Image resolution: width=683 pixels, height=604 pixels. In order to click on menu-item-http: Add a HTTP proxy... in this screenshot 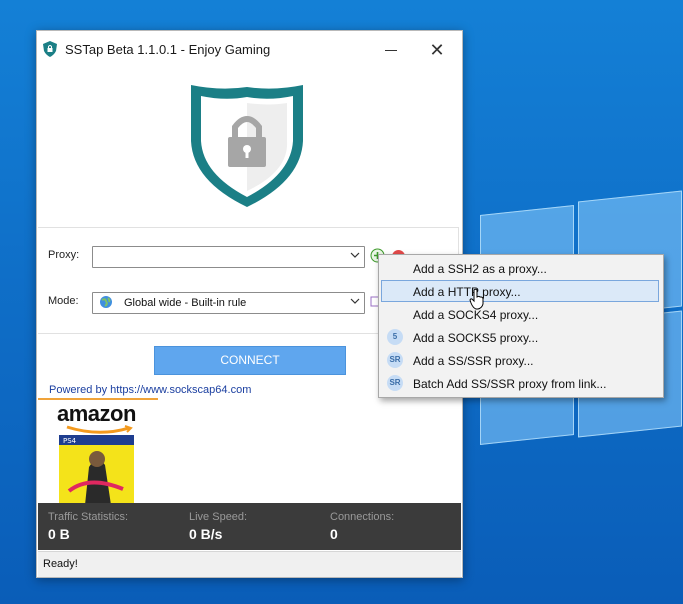, I will do `click(520, 291)`.